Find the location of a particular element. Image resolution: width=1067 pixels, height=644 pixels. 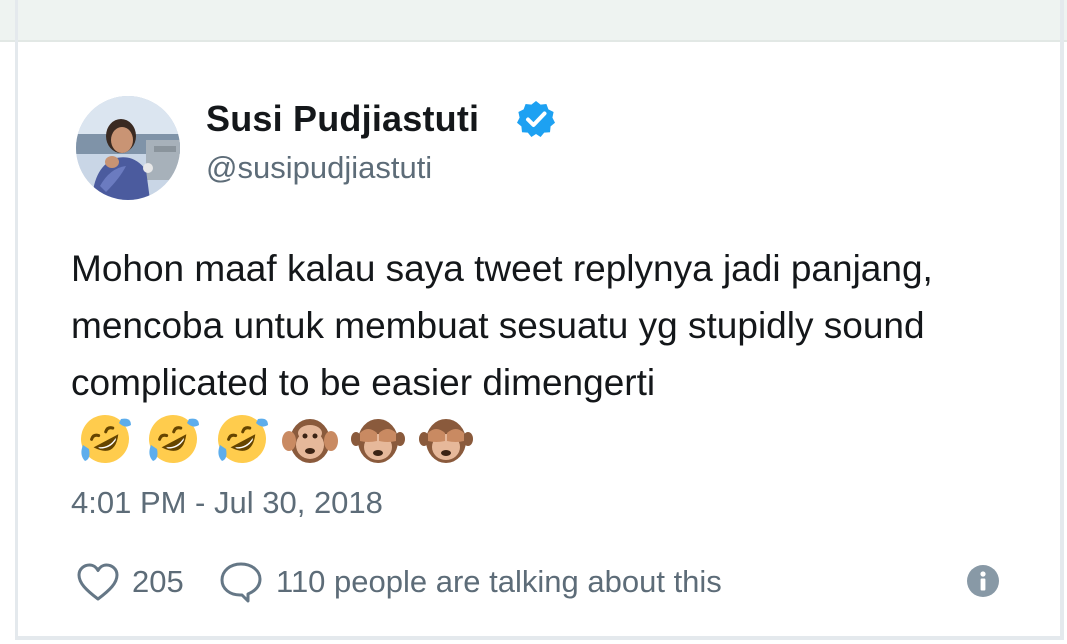

heart-icon is located at coordinates (98, 582).